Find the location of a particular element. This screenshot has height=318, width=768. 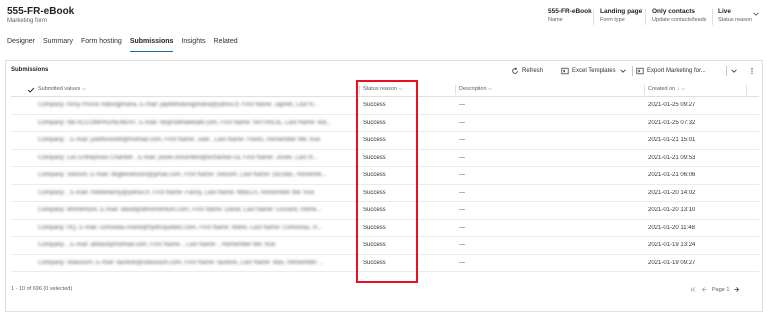

tab-designer: Designer is located at coordinates (21, 45).